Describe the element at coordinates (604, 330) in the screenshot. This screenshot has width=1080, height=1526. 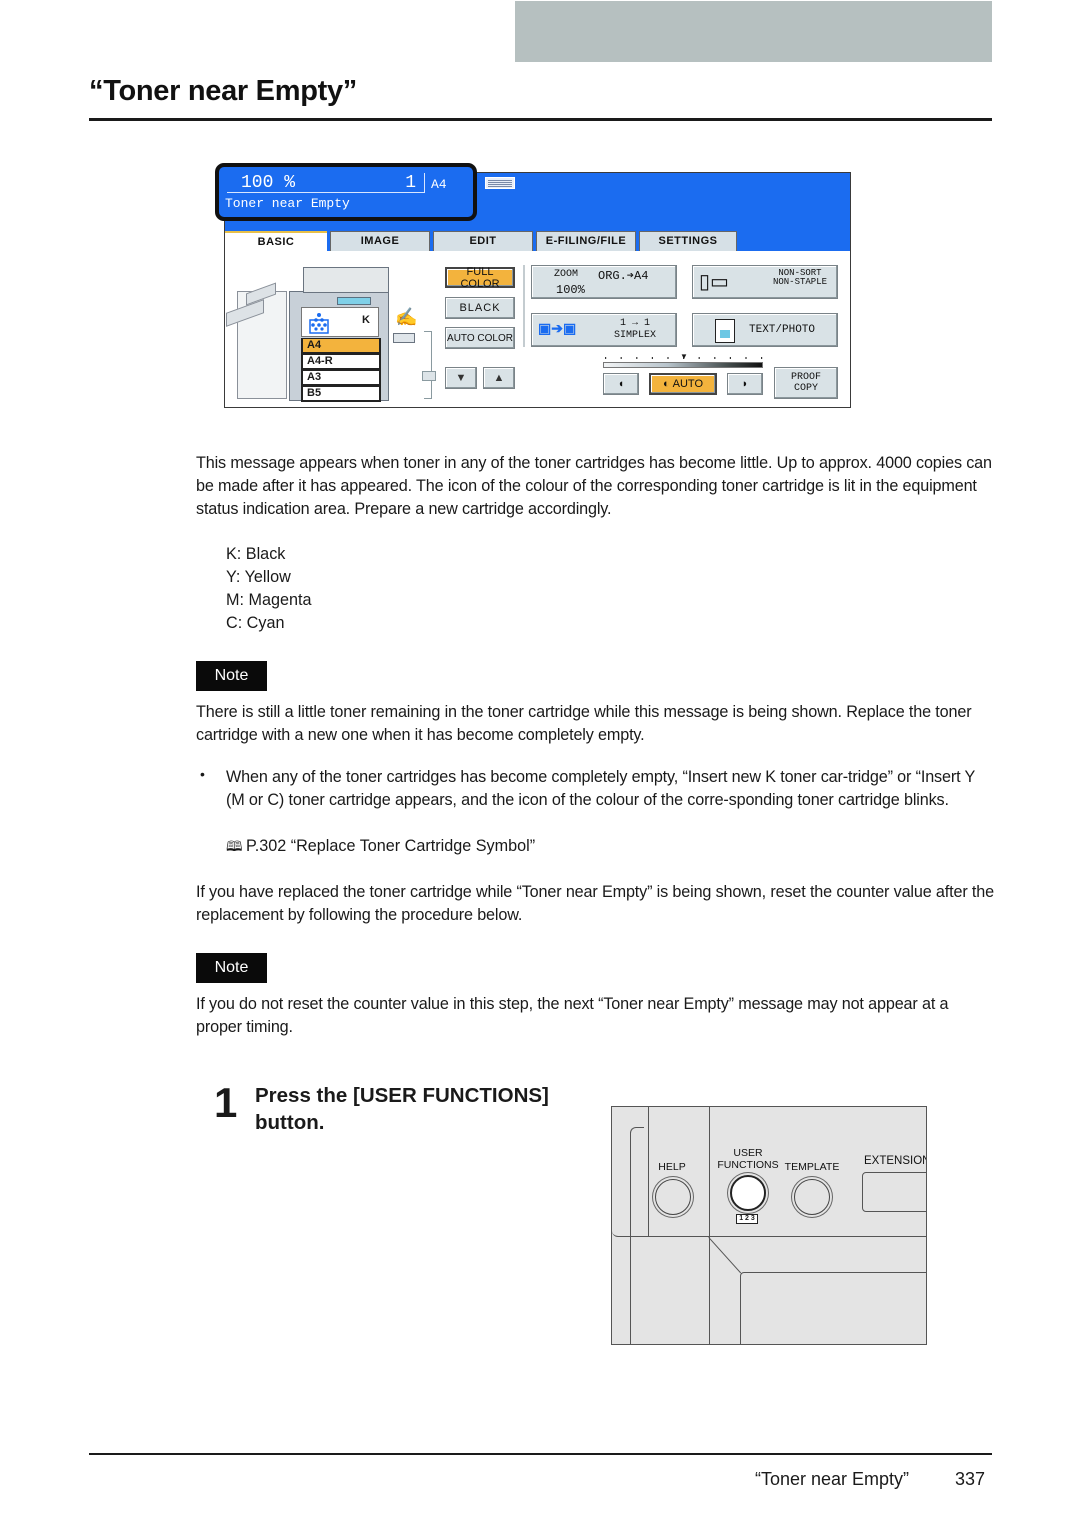
I see `duplex-mode-button: ▣➔▣ 1 → 1 SIMPLEX` at that location.